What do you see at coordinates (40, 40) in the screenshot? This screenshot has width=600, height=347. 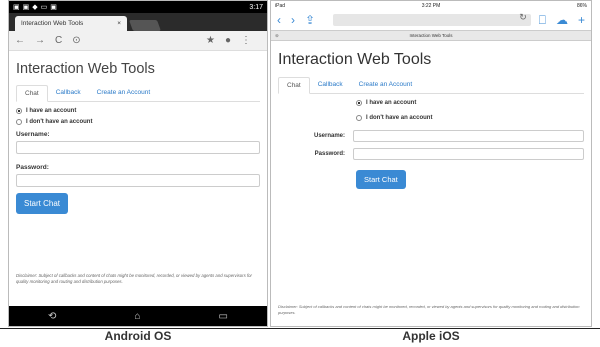 I see `forward-icon: →` at bounding box center [40, 40].